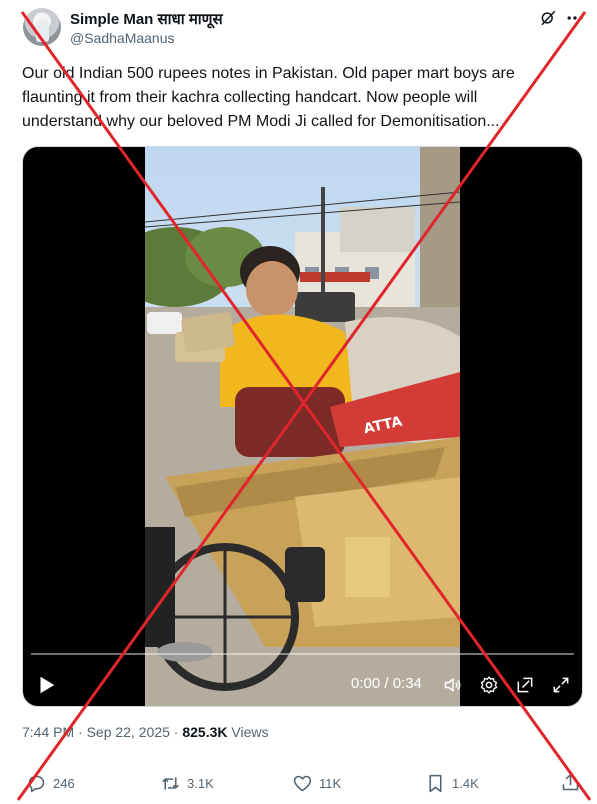 This screenshot has width=597, height=804. I want to click on action-bar: 246 3.1K 11K 1.4K, so click(298, 784).